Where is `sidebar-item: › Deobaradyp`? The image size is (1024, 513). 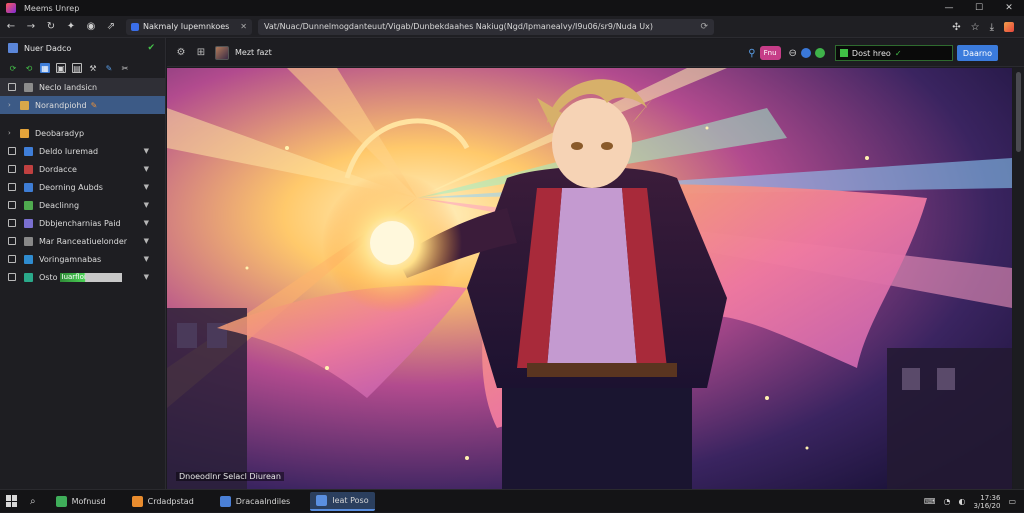
sidebar-item: › Deobaradyp is located at coordinates (82, 133).